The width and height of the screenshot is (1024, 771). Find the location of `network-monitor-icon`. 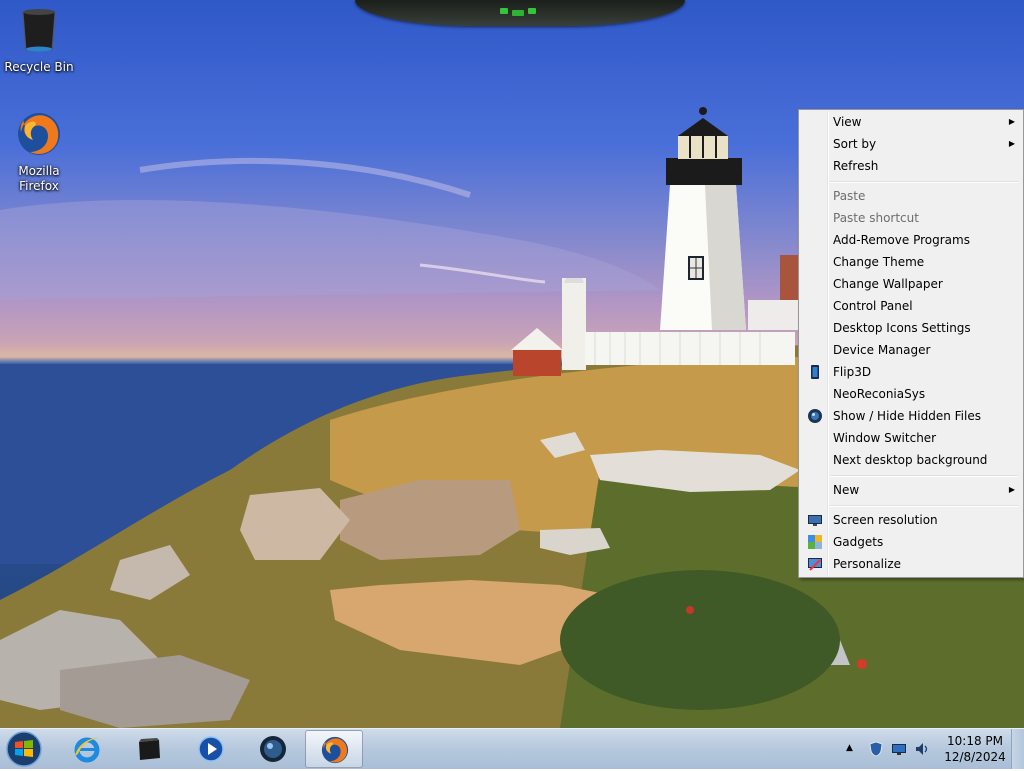

network-monitor-icon is located at coordinates (899, 749).